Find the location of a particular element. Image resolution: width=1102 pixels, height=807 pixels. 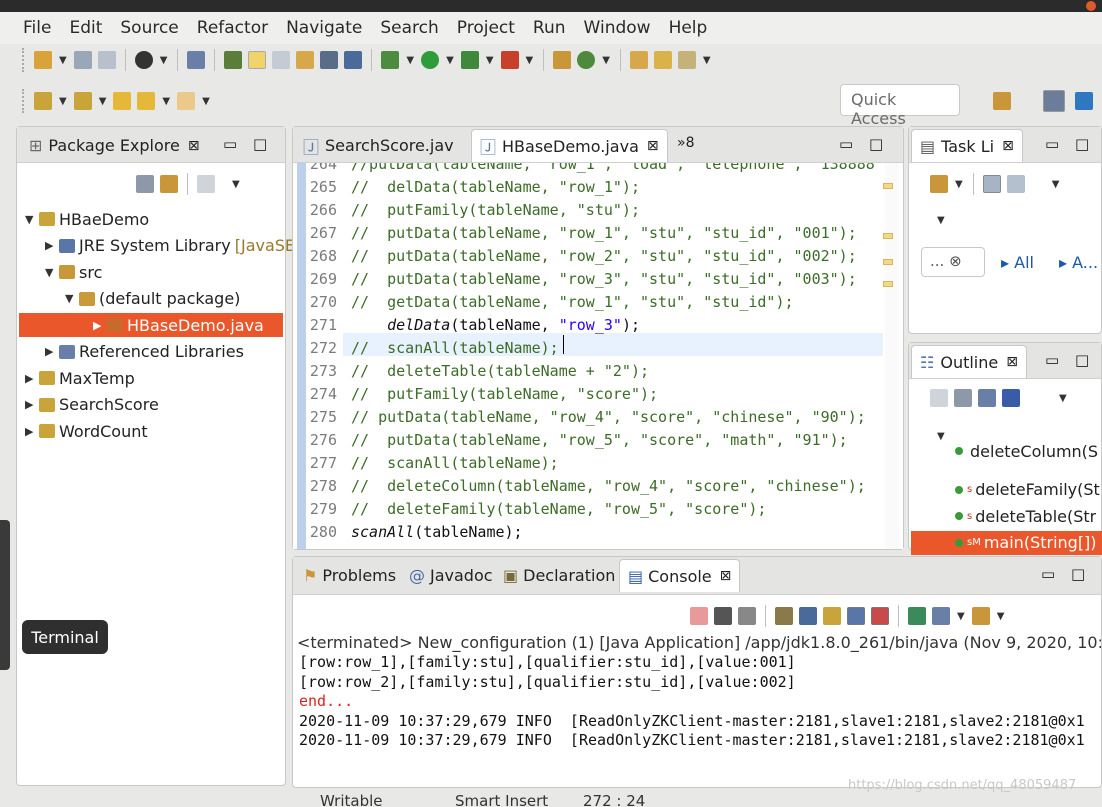

code-line: // putFamily(tableName, "score"); is located at coordinates (504, 394).